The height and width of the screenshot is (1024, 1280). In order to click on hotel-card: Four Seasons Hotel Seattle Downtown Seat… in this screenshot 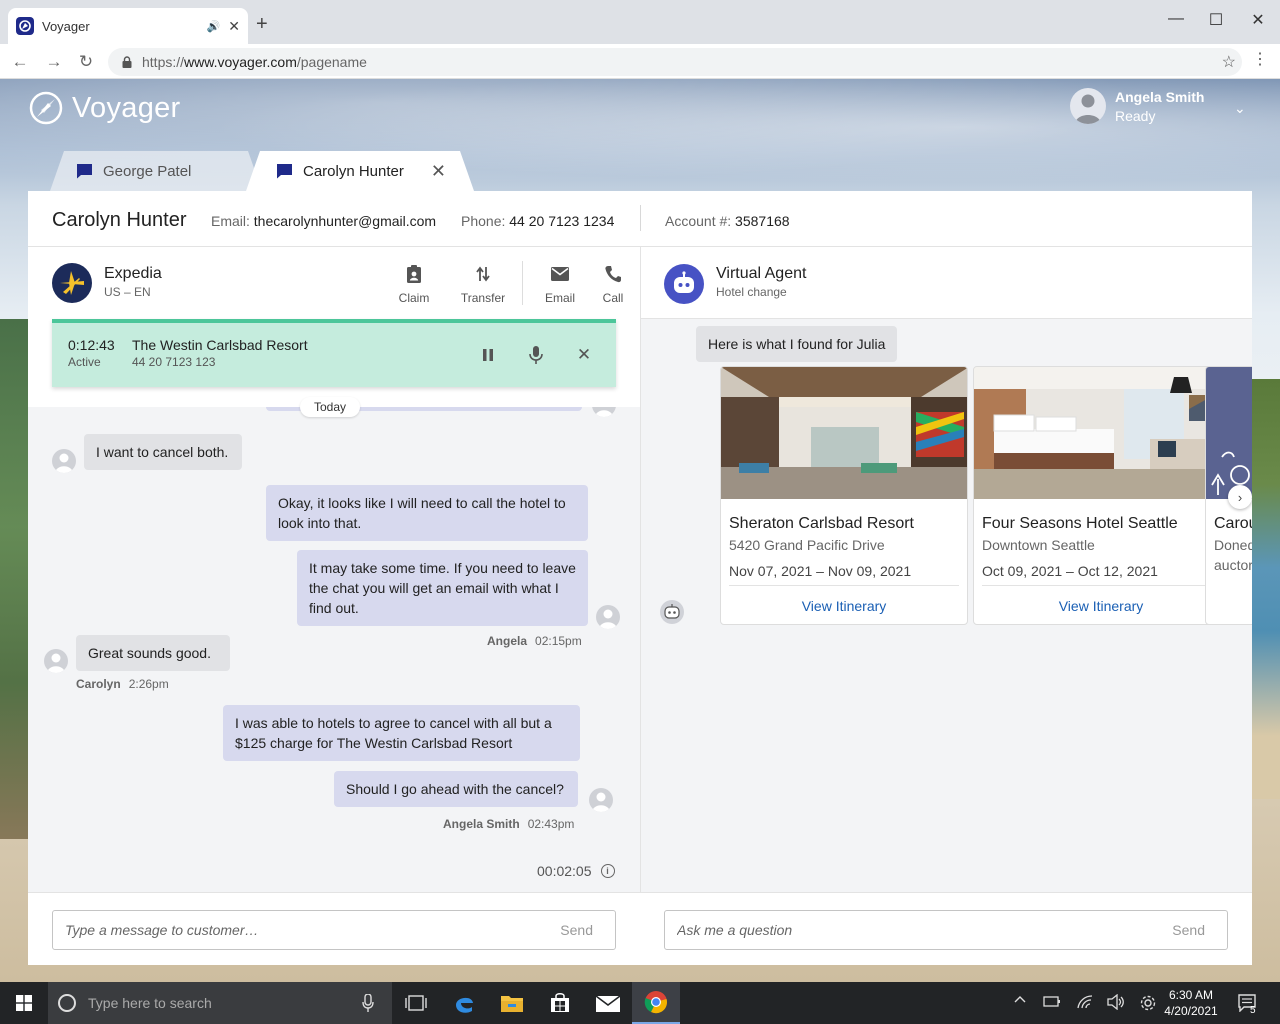, I will do `click(1101, 495)`.